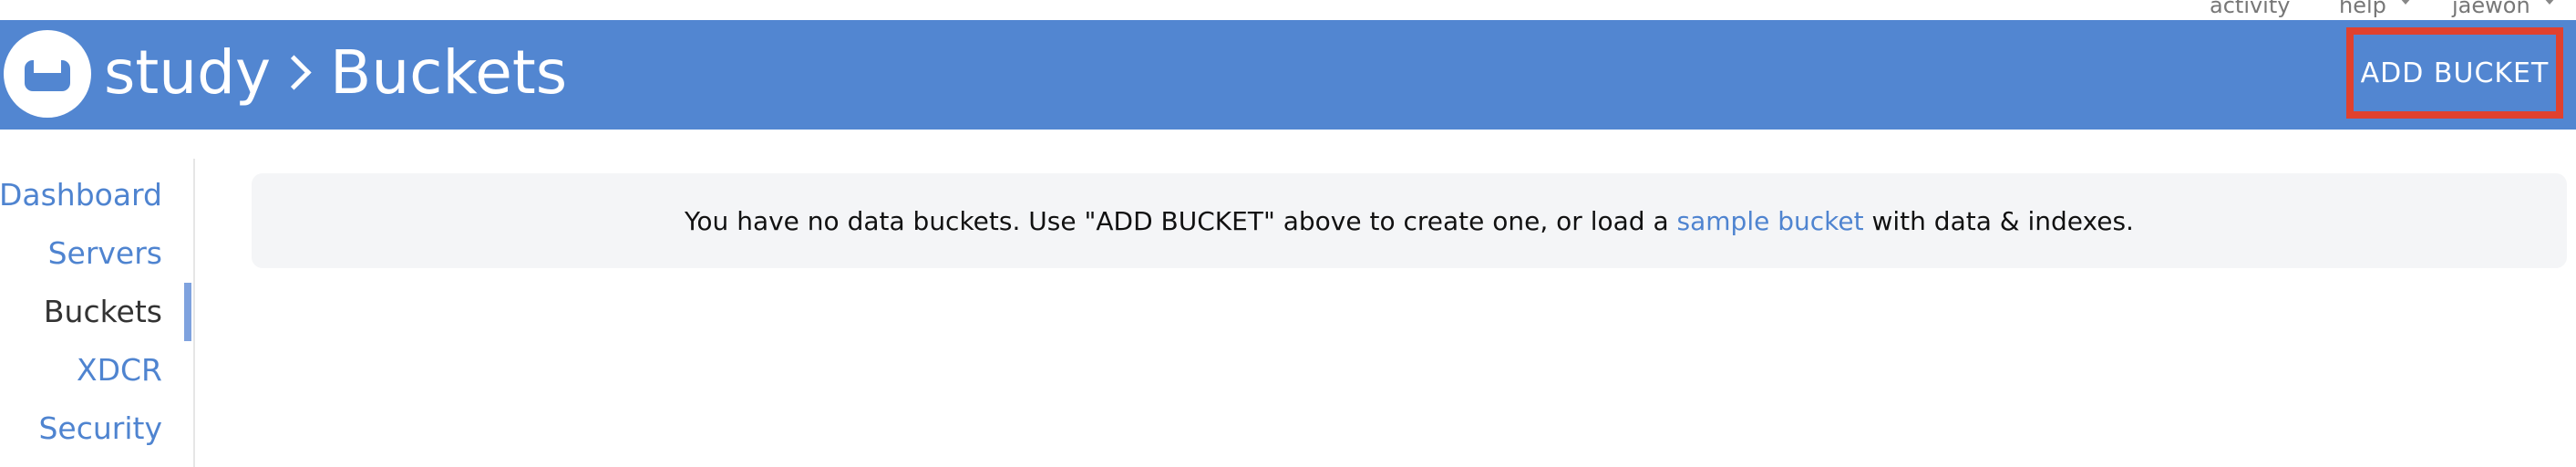 The height and width of the screenshot is (467, 2576). What do you see at coordinates (187, 72) in the screenshot?
I see `cluster-name: study` at bounding box center [187, 72].